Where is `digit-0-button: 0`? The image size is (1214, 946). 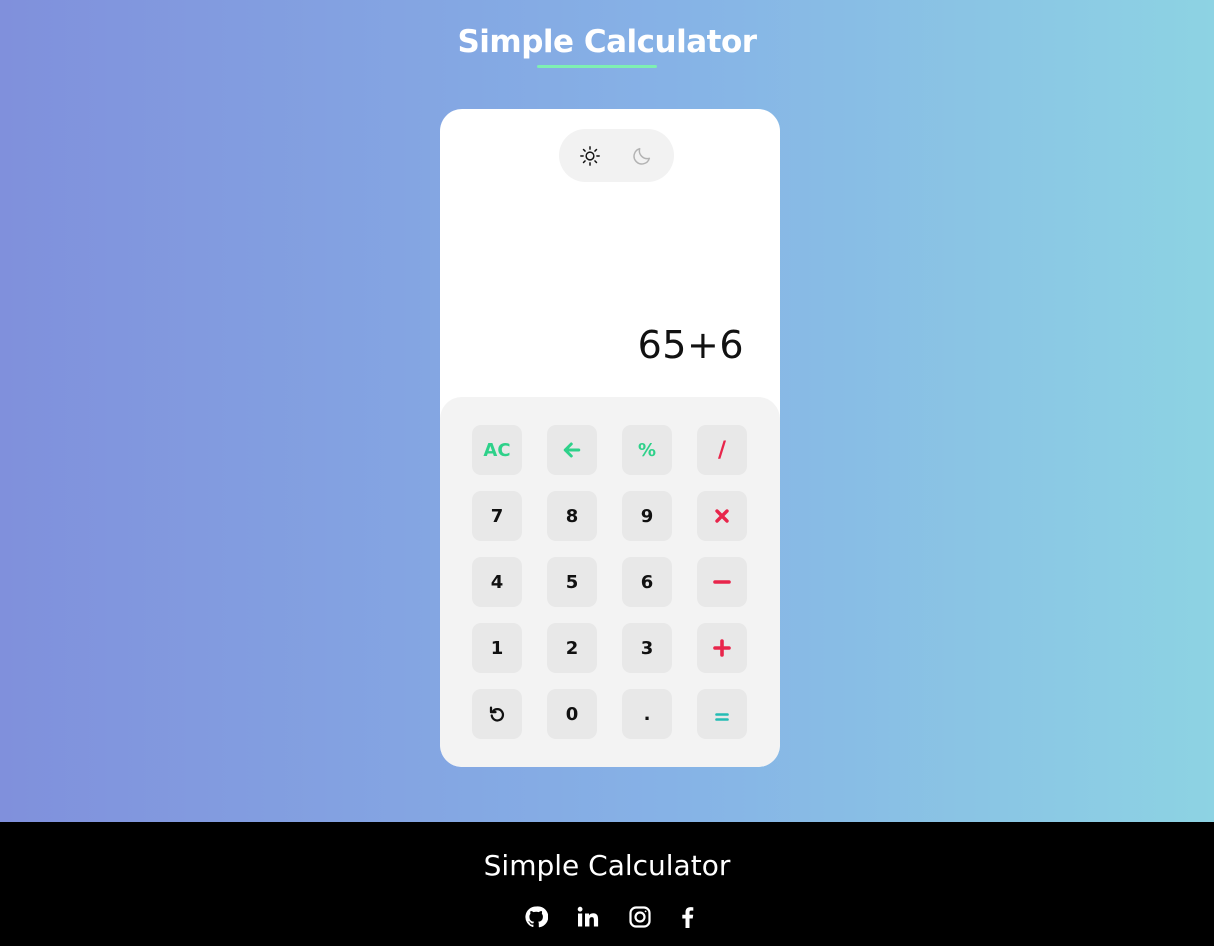
digit-0-button: 0 is located at coordinates (572, 714).